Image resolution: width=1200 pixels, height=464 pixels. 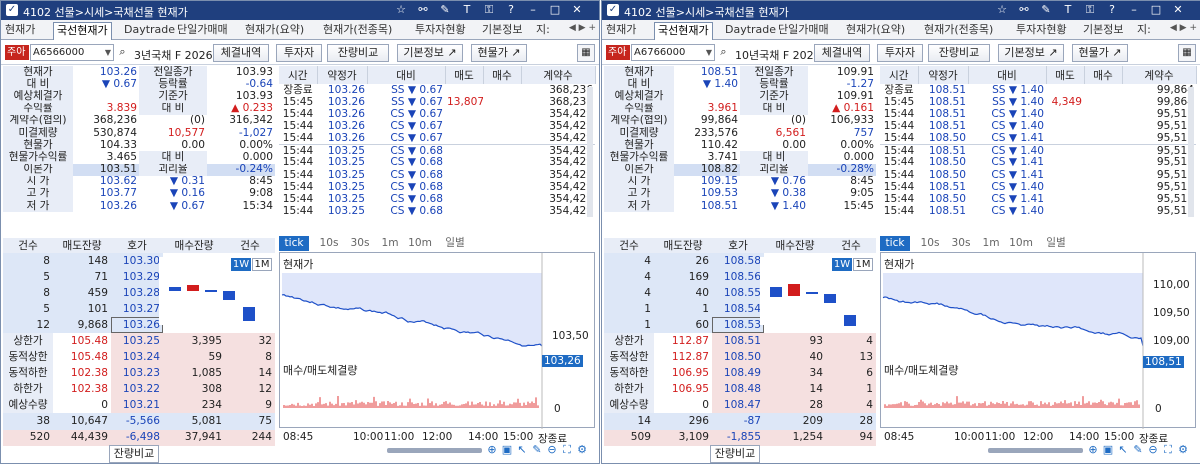 What do you see at coordinates (900, 53) in the screenshot?
I see `toolbar-button-1: 투자자` at bounding box center [900, 53].